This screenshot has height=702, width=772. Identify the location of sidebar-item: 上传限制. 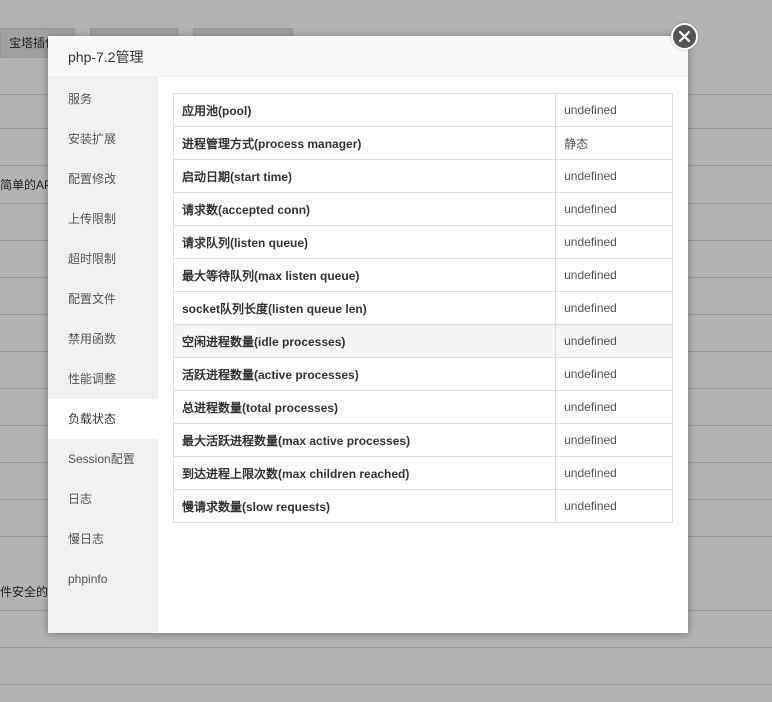
(103, 219).